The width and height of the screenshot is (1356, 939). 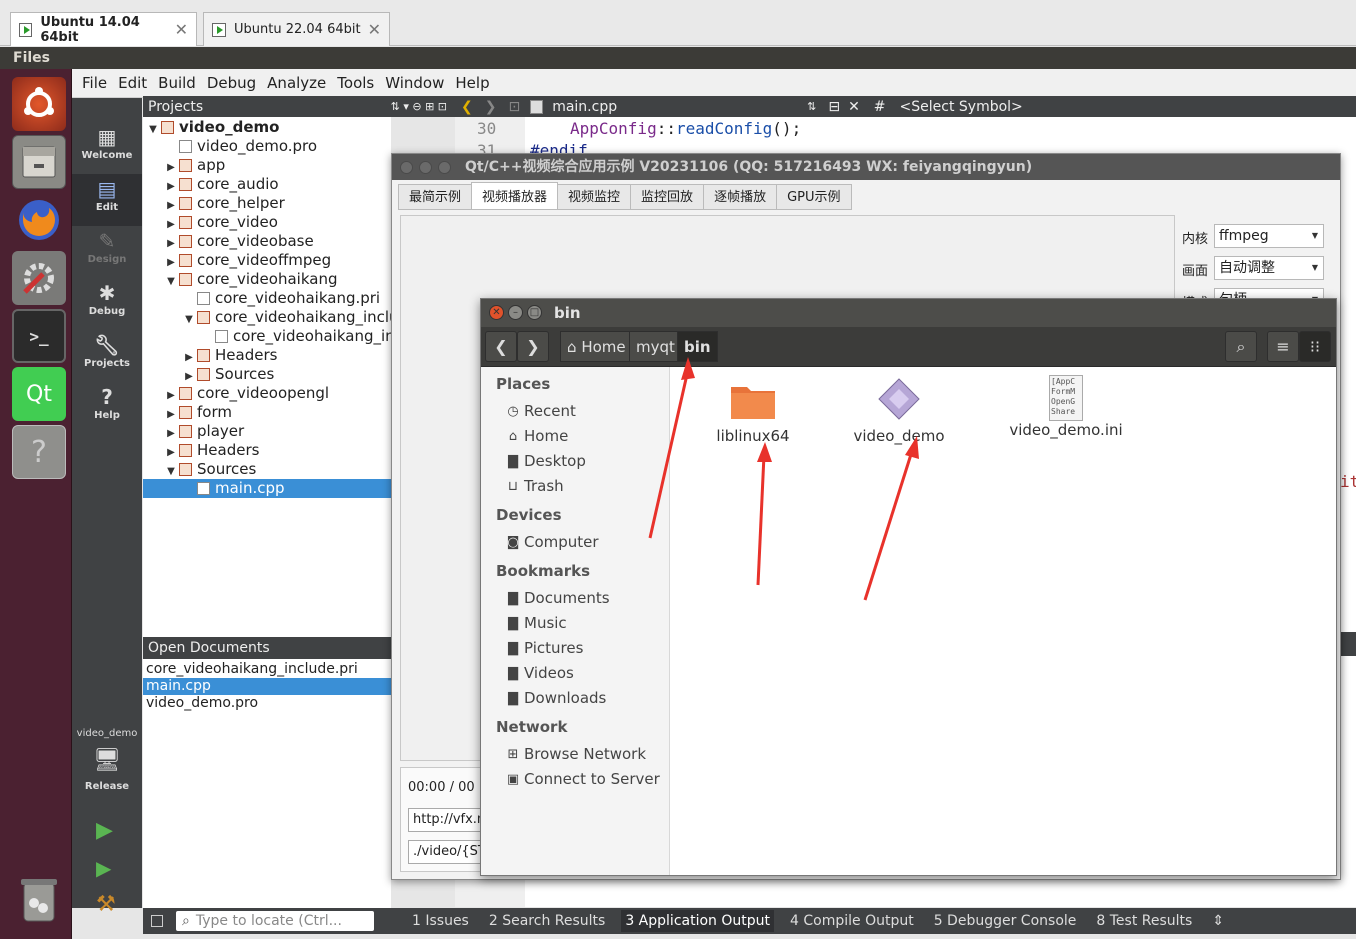 I want to click on menu-file: File, so click(x=94, y=83).